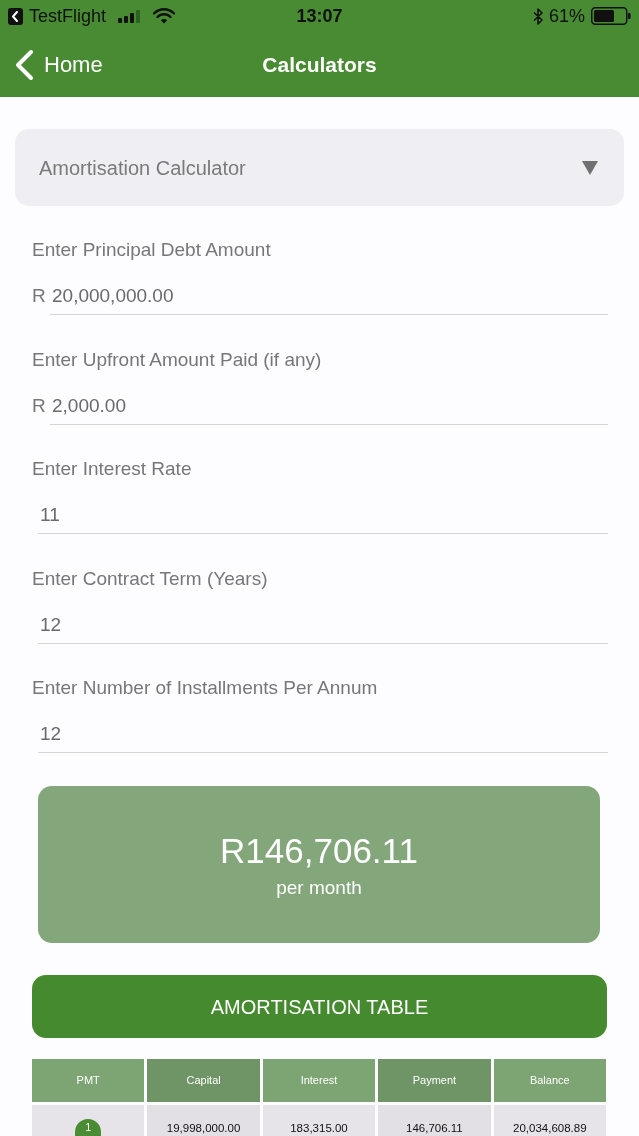 The height and width of the screenshot is (1136, 639). I want to click on wifi-icon, so click(164, 16).